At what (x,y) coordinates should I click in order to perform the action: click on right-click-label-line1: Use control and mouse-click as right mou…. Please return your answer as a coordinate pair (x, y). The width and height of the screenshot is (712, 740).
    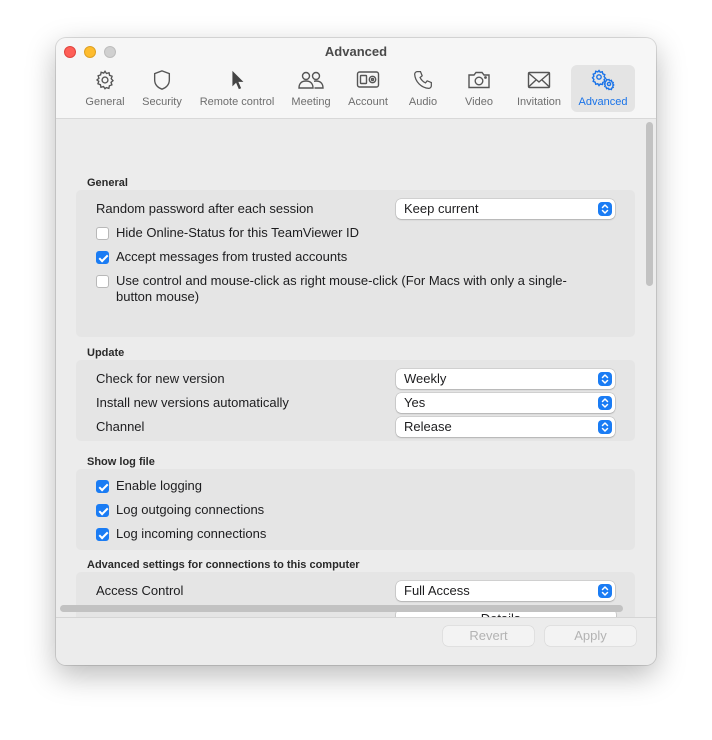
    Looking at the image, I should click on (341, 280).